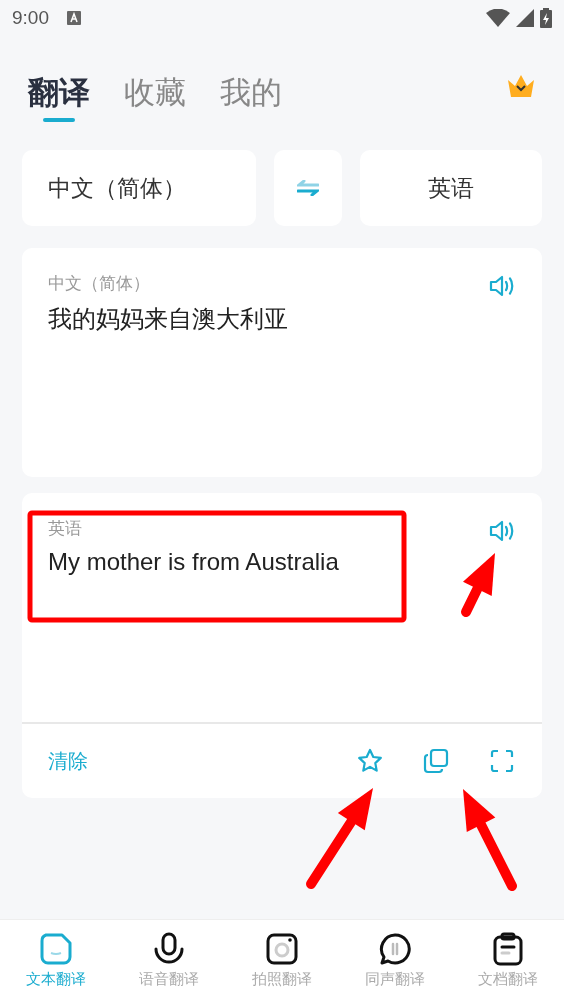 Image resolution: width=564 pixels, height=1004 pixels. Describe the element at coordinates (99, 283) in the screenshot. I see `source-language-label: 中文（简体）` at that location.